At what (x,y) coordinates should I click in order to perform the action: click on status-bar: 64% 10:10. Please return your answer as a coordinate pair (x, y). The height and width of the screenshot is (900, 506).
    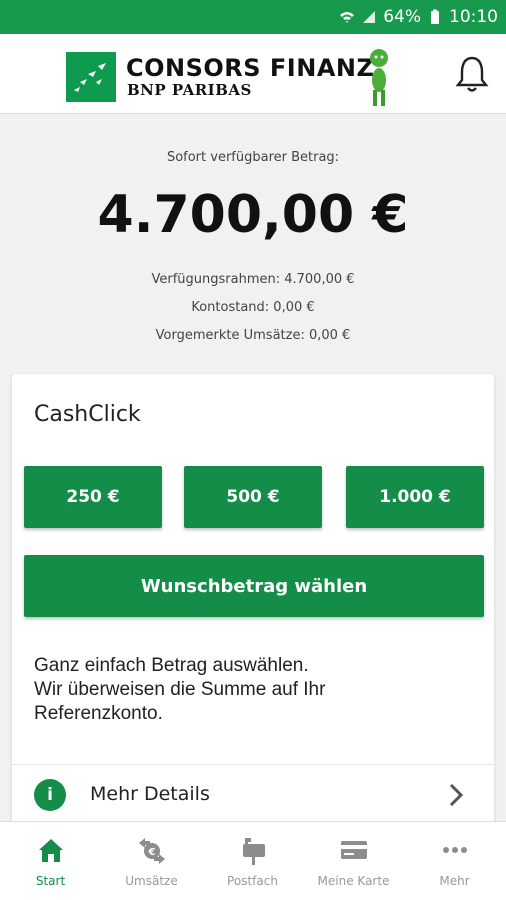
    Looking at the image, I should click on (253, 17).